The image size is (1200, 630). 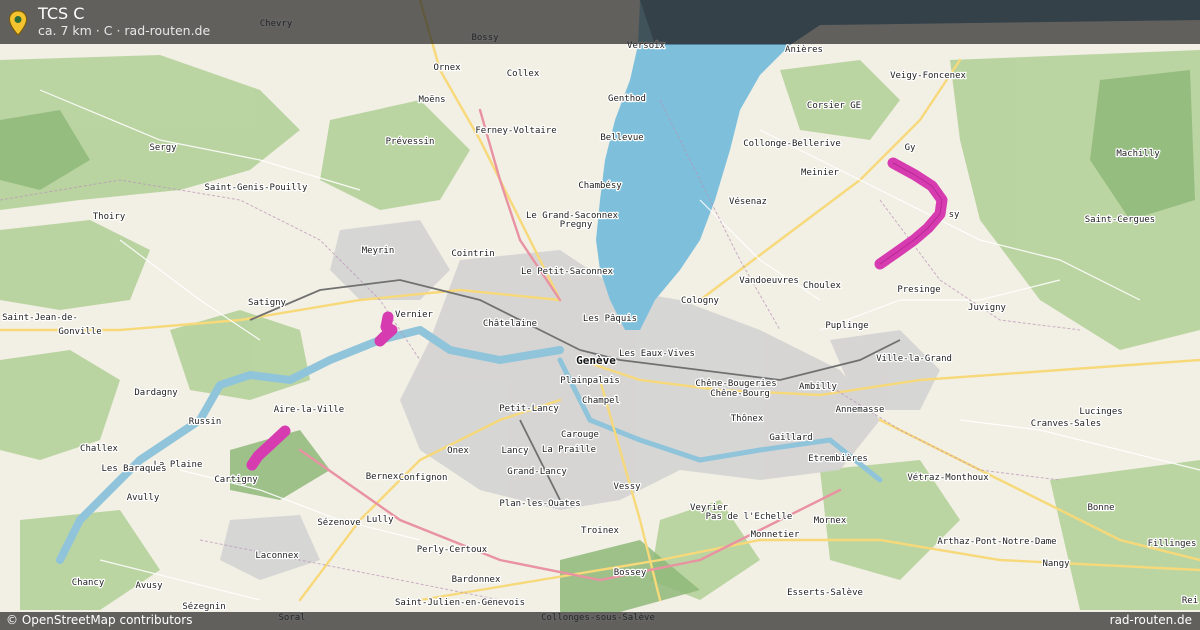 I want to click on place-label-plainpalais: Plainpalais, so click(x=590, y=381).